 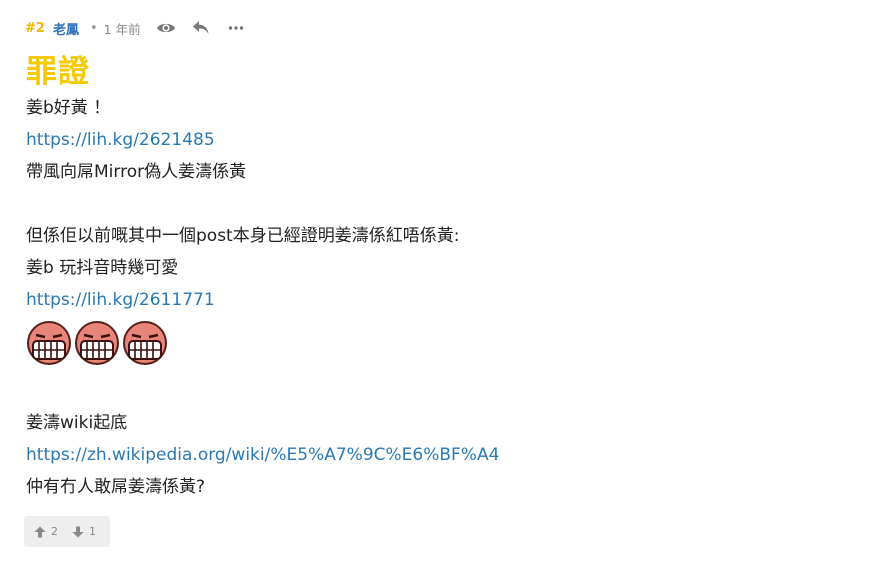 What do you see at coordinates (54, 531) in the screenshot?
I see `upvote-count: 2` at bounding box center [54, 531].